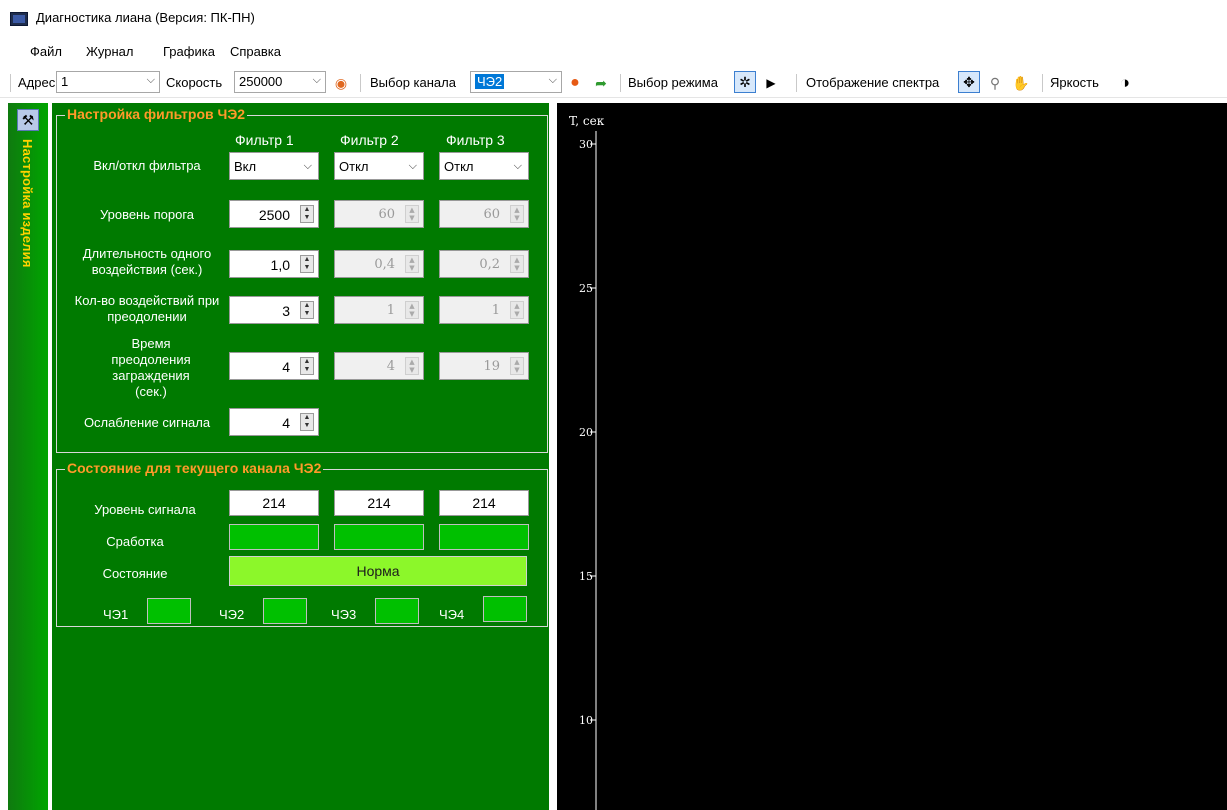 The height and width of the screenshot is (810, 1227). Describe the element at coordinates (586, 288) in the screenshot. I see `y-tick-label: 25` at that location.